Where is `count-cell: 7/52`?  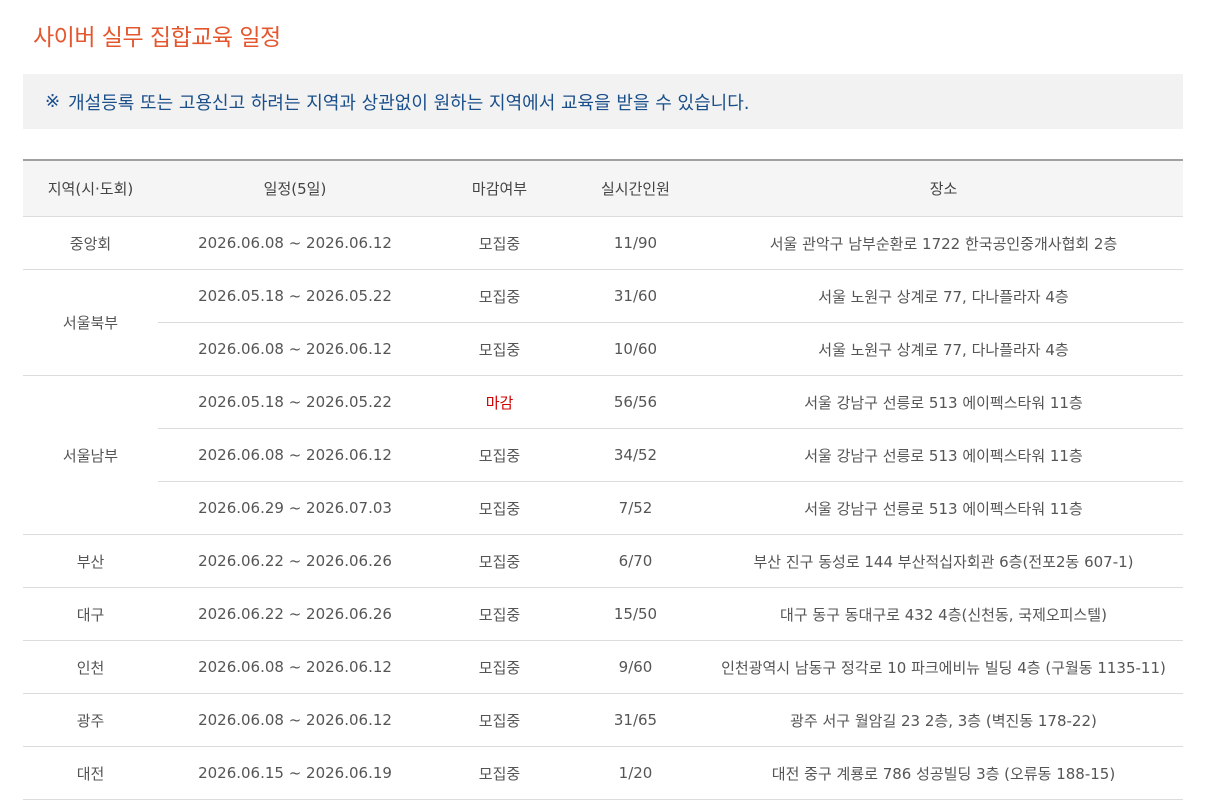
count-cell: 7/52 is located at coordinates (635, 508).